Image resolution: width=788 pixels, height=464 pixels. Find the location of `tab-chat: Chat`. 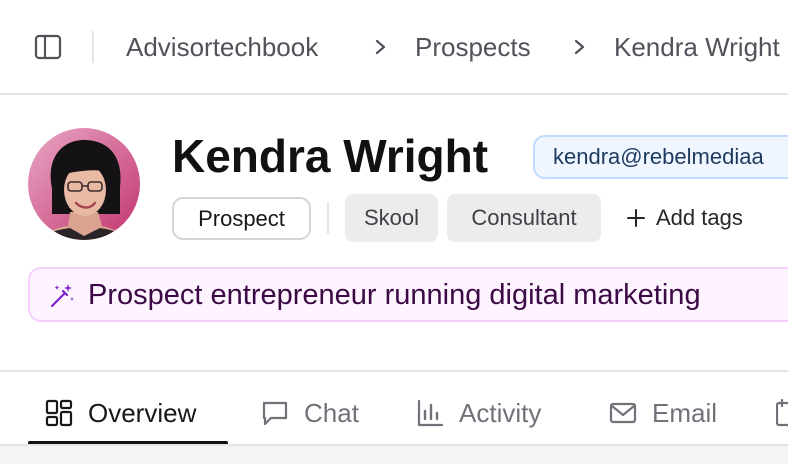

tab-chat: Chat is located at coordinates (309, 413).